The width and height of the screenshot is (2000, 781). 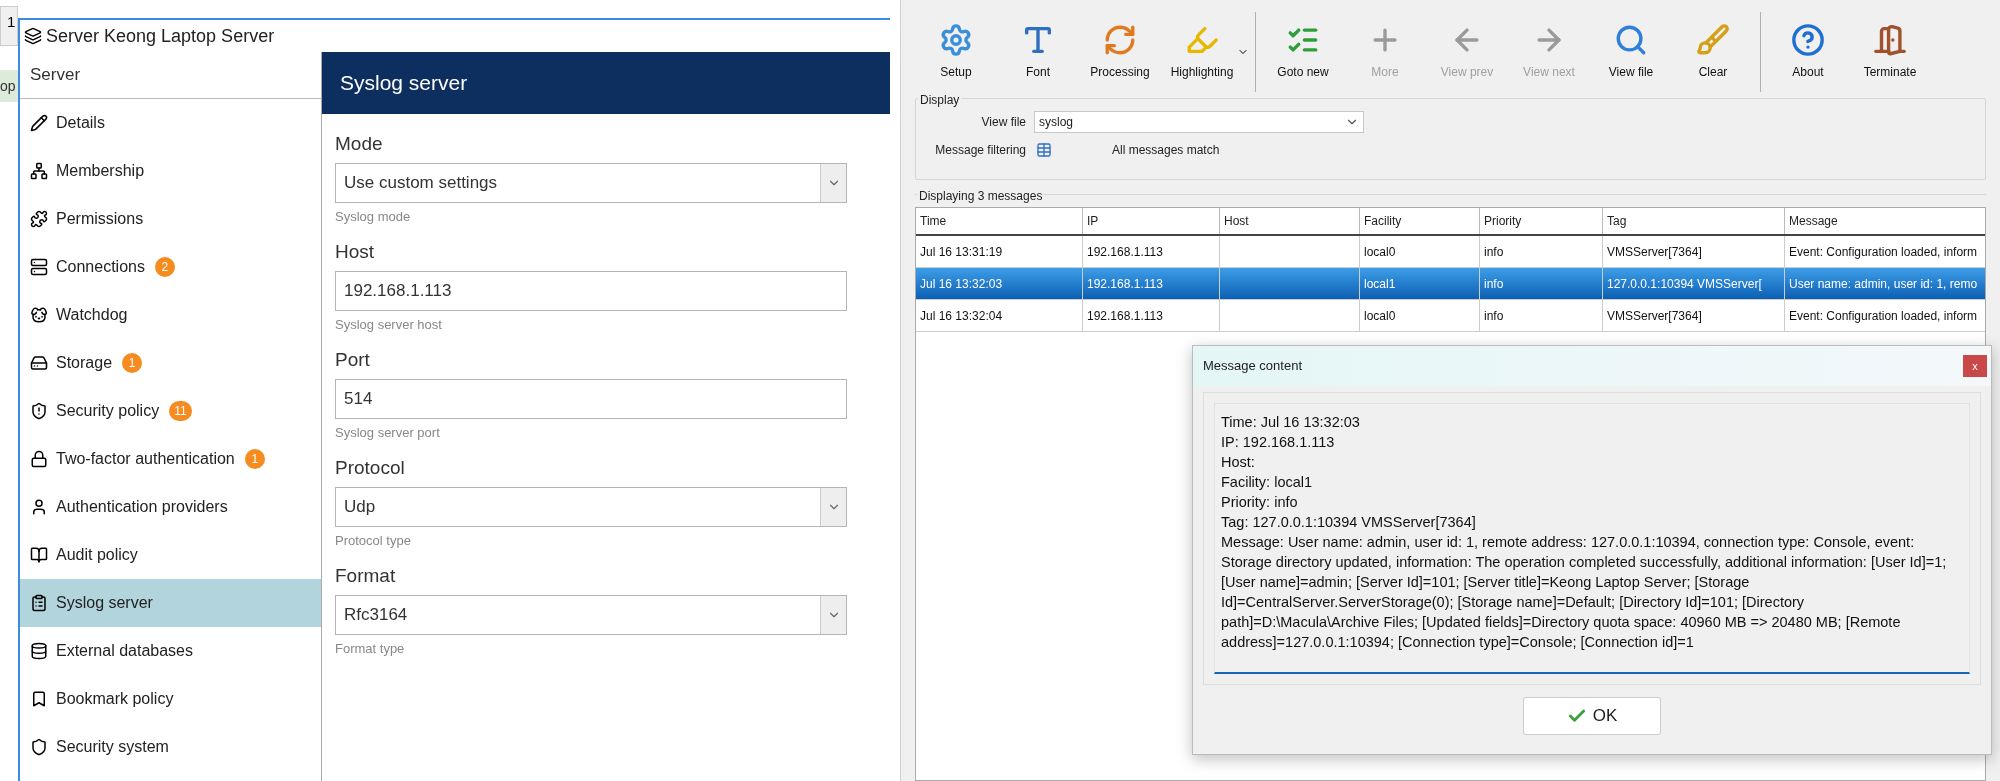 What do you see at coordinates (39, 459) in the screenshot?
I see `lock-icon` at bounding box center [39, 459].